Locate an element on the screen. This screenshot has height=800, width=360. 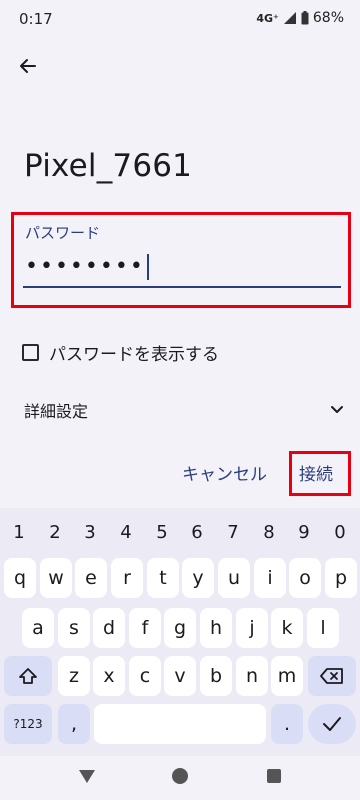
shift-icon is located at coordinates (28, 676).